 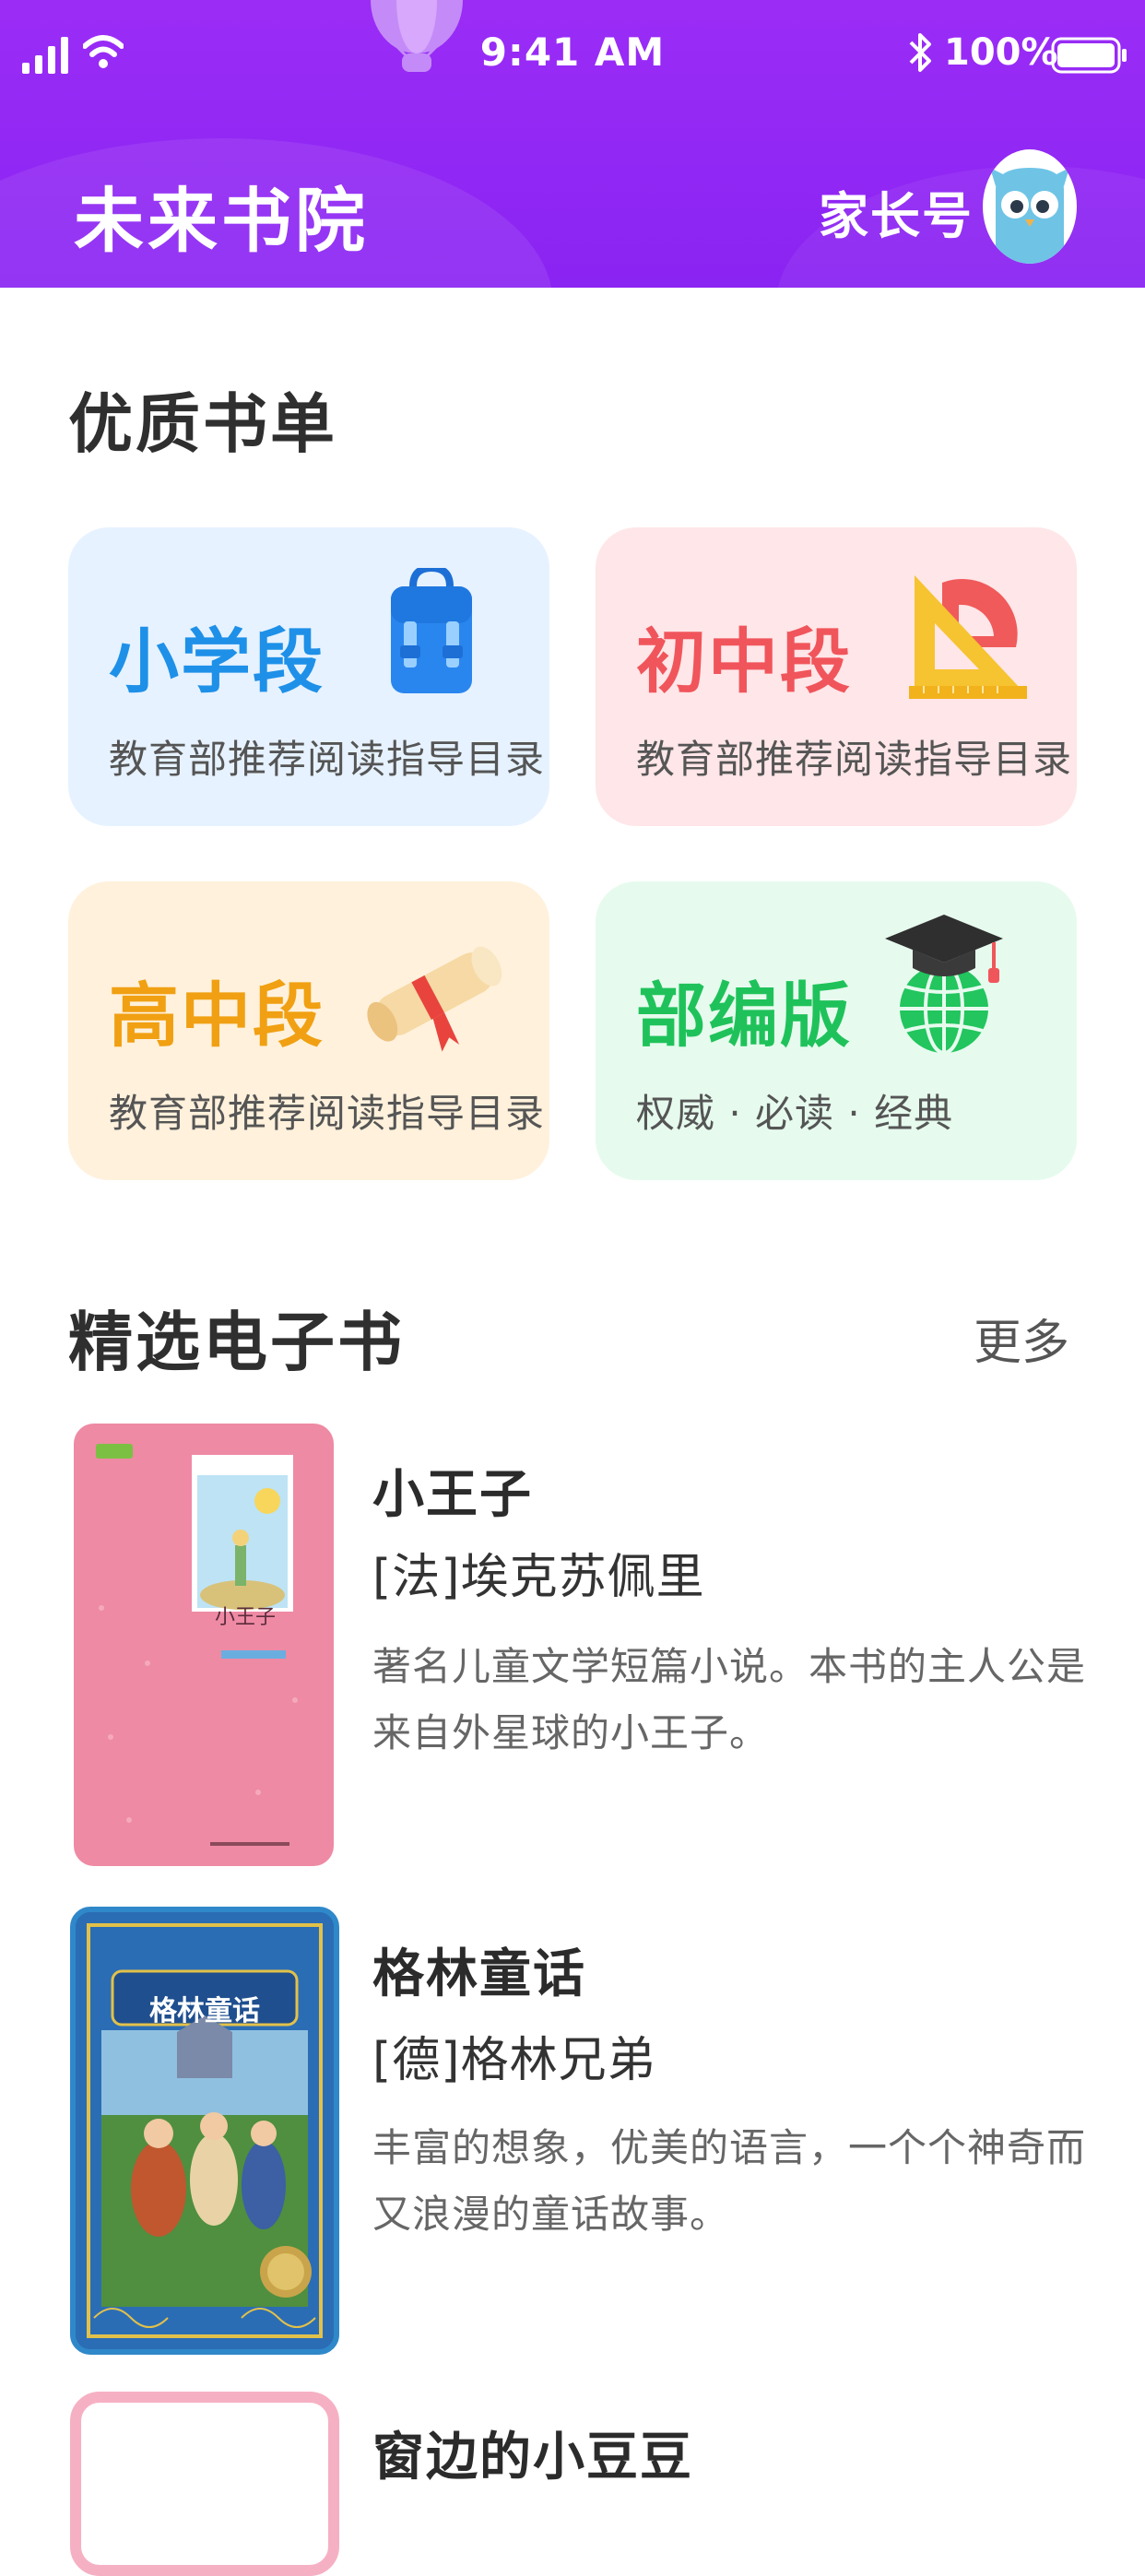 What do you see at coordinates (538, 1577) in the screenshot?
I see `book-author: [法]埃克苏佩里` at bounding box center [538, 1577].